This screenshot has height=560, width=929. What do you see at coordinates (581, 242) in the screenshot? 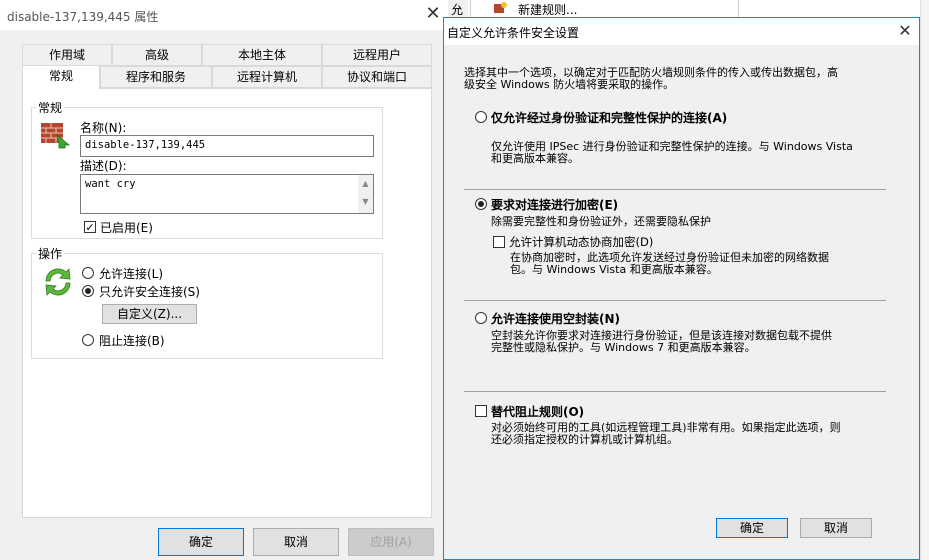
I see `dynamic-encryption-label: 允许计算机动态协商加密(D)` at bounding box center [581, 242].